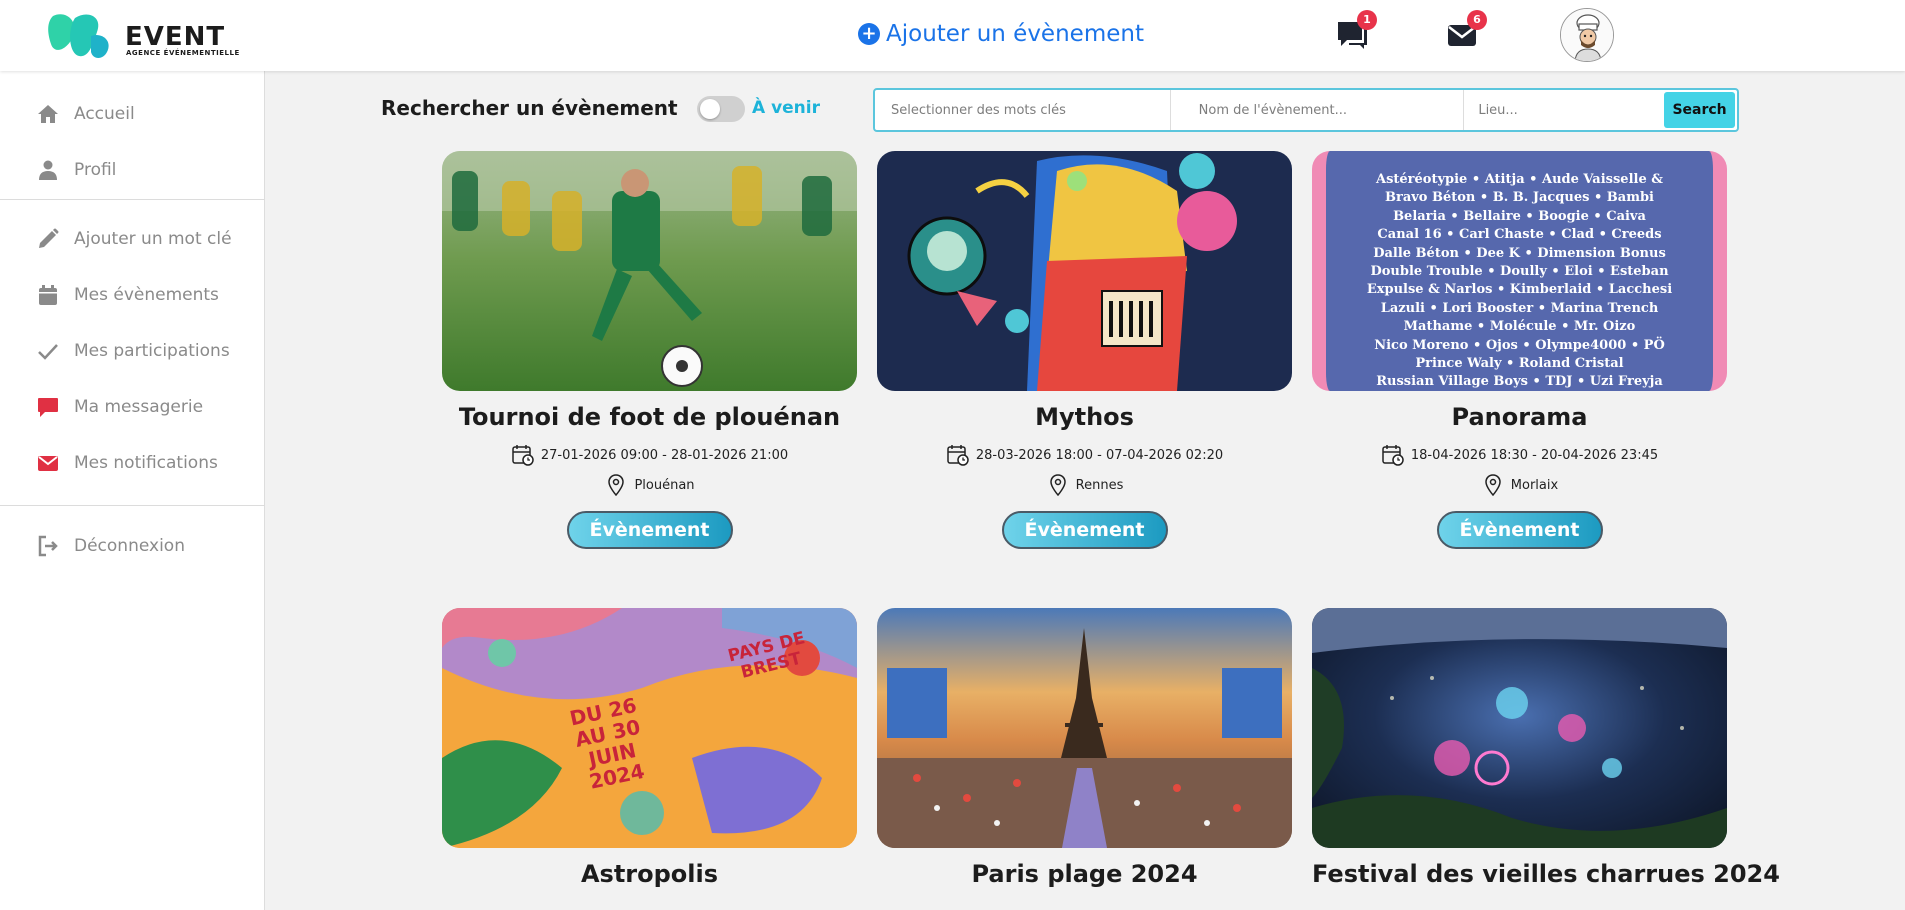  What do you see at coordinates (649, 271) in the screenshot?
I see `event-image-football` at bounding box center [649, 271].